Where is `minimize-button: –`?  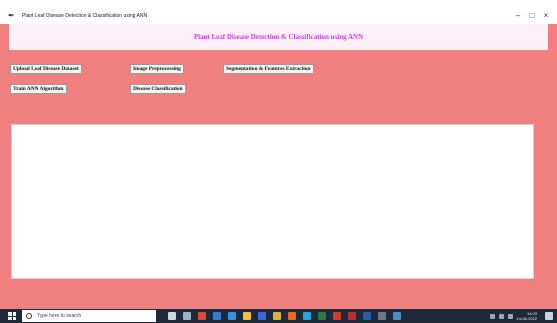
minimize-button: – is located at coordinates (518, 16).